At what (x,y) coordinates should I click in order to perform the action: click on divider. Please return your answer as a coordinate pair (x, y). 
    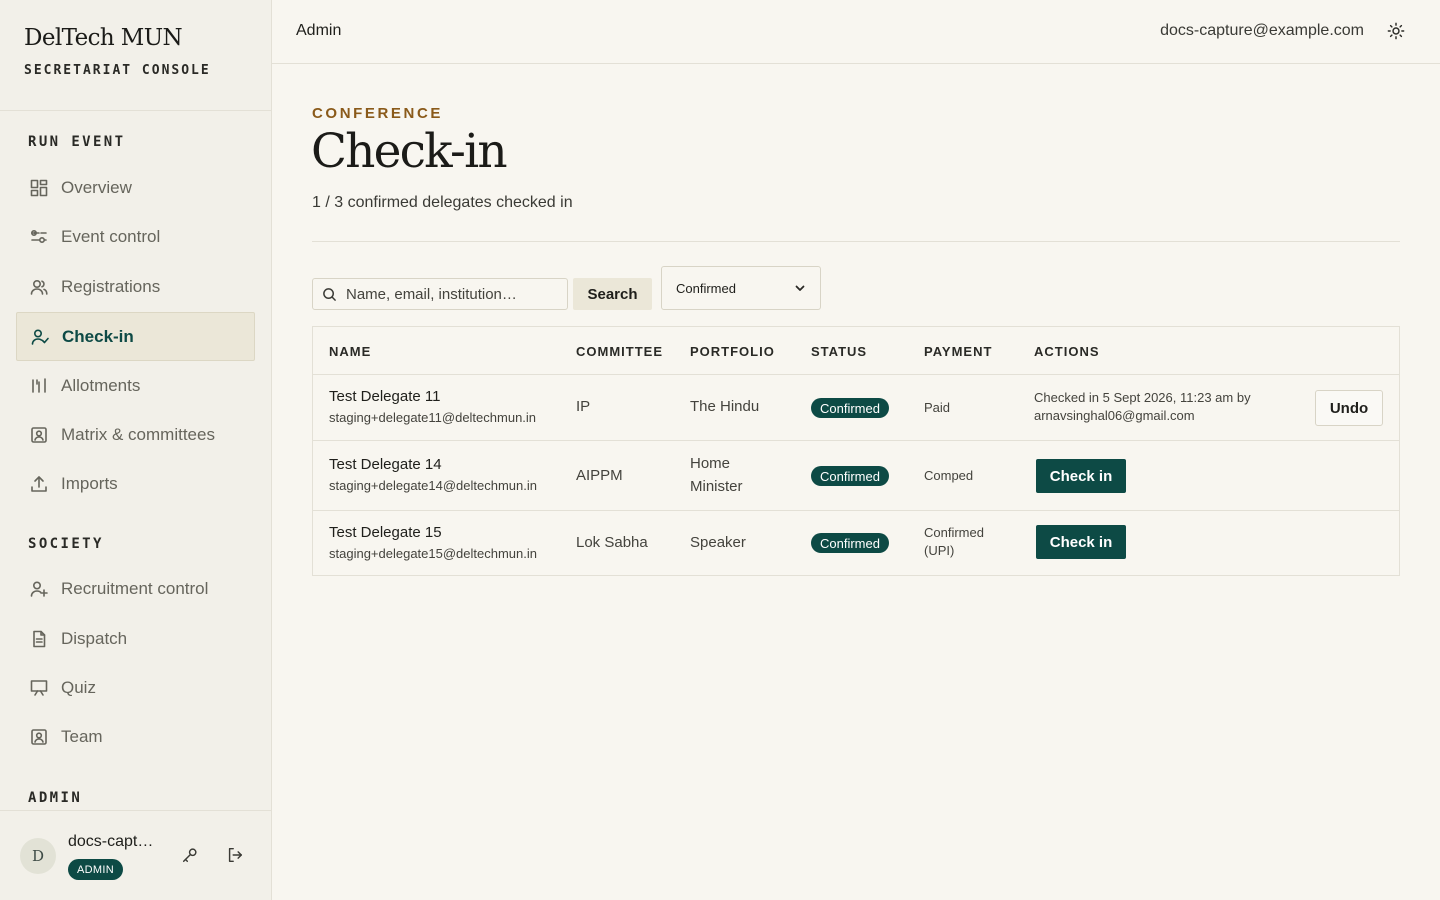
    Looking at the image, I should click on (856, 241).